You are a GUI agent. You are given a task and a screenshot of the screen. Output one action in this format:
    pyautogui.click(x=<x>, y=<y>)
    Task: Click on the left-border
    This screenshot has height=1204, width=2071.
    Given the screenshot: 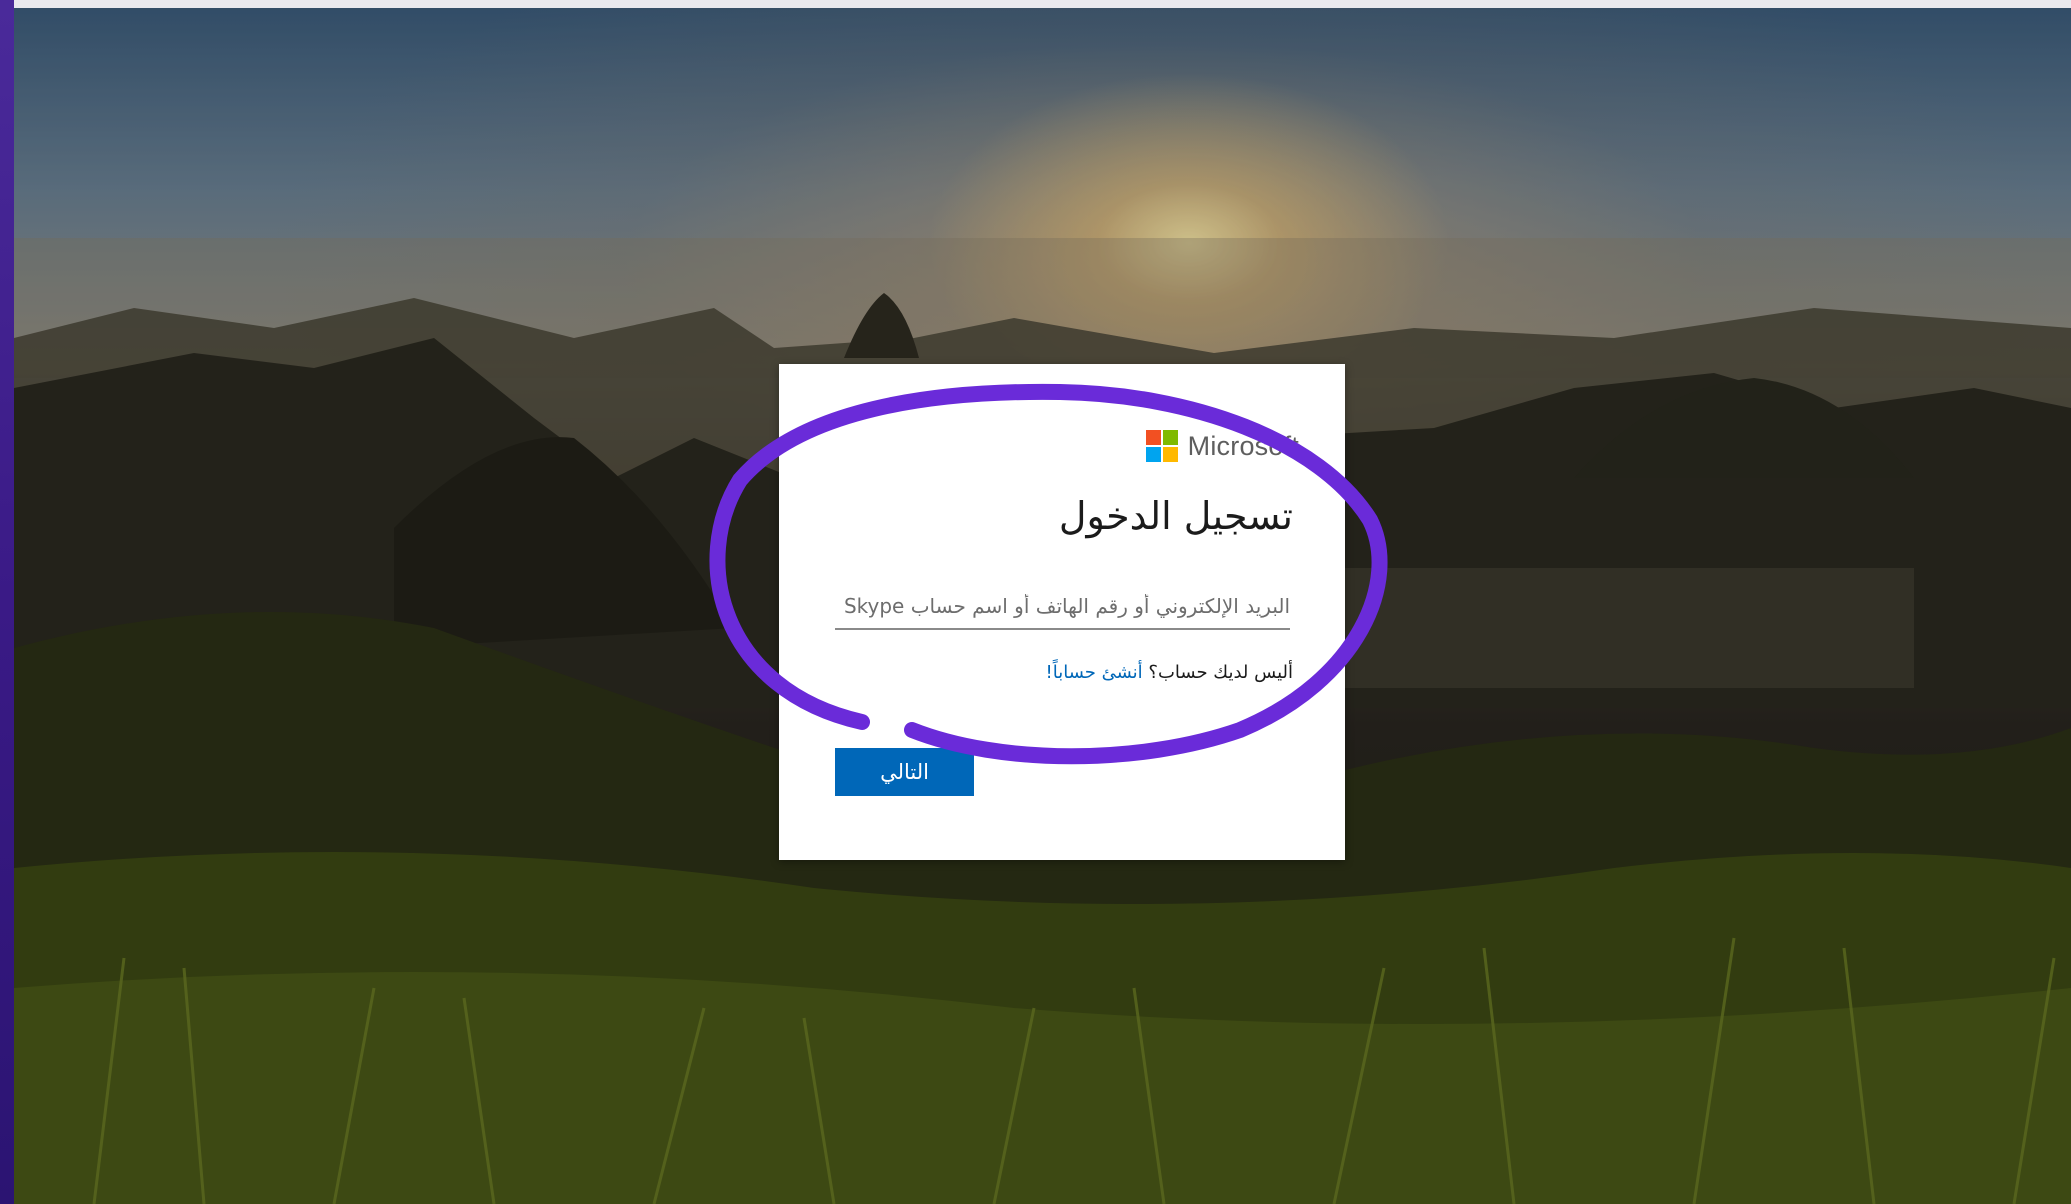 What is the action you would take?
    pyautogui.click(x=7, y=602)
    